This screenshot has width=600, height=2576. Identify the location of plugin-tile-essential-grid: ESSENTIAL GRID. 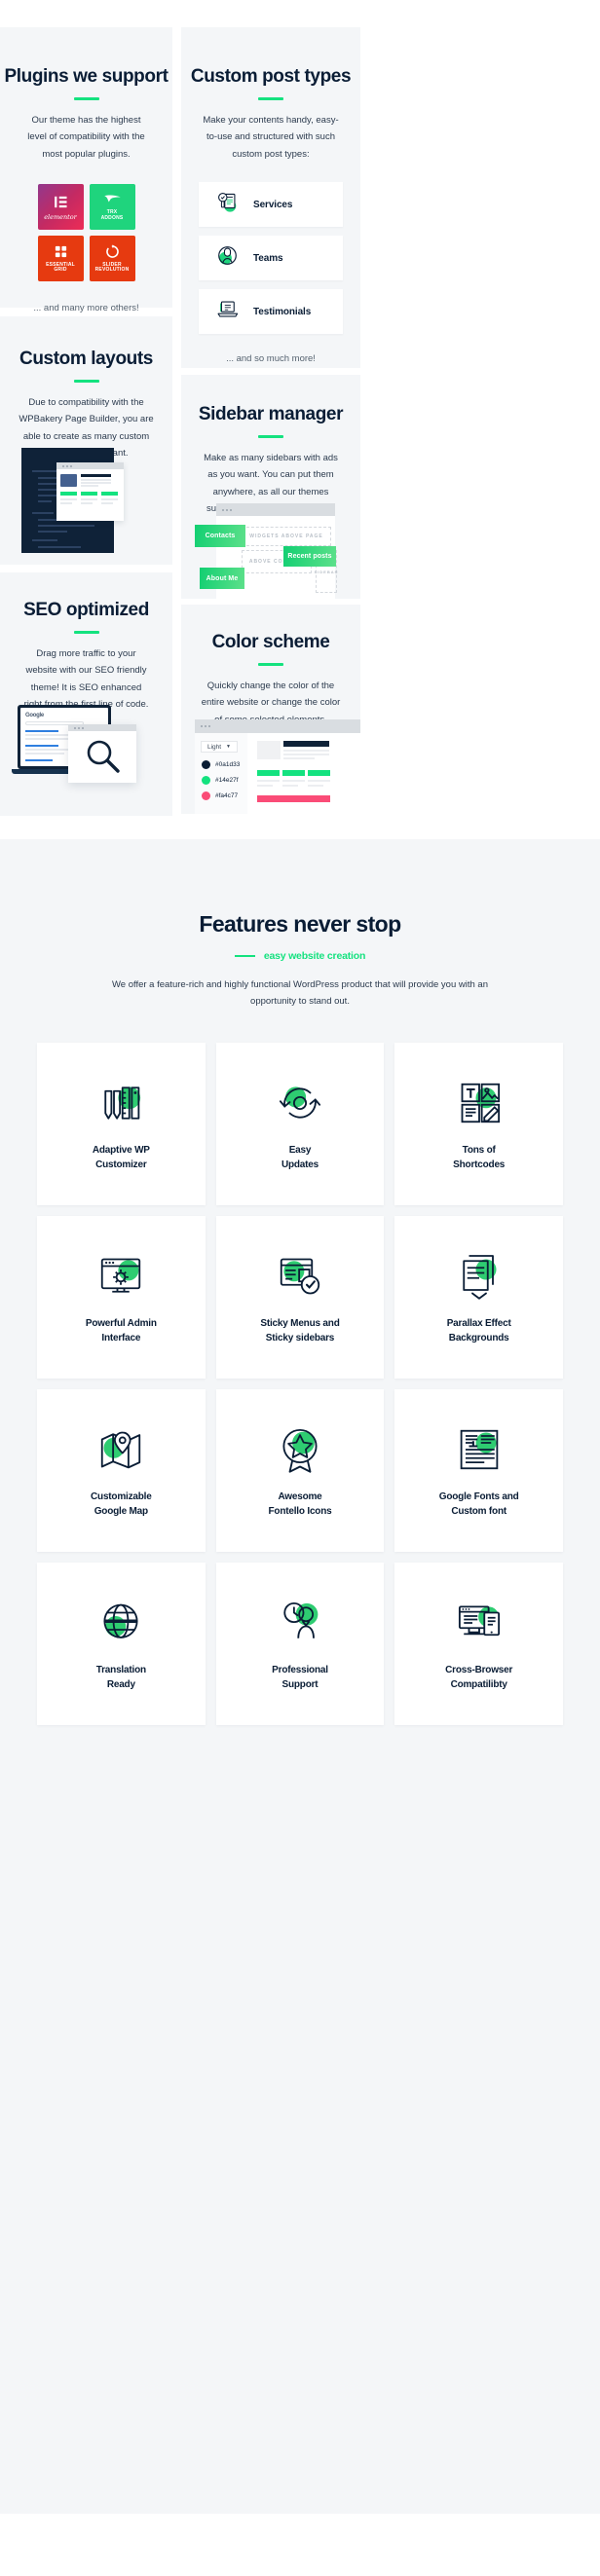
(60, 259).